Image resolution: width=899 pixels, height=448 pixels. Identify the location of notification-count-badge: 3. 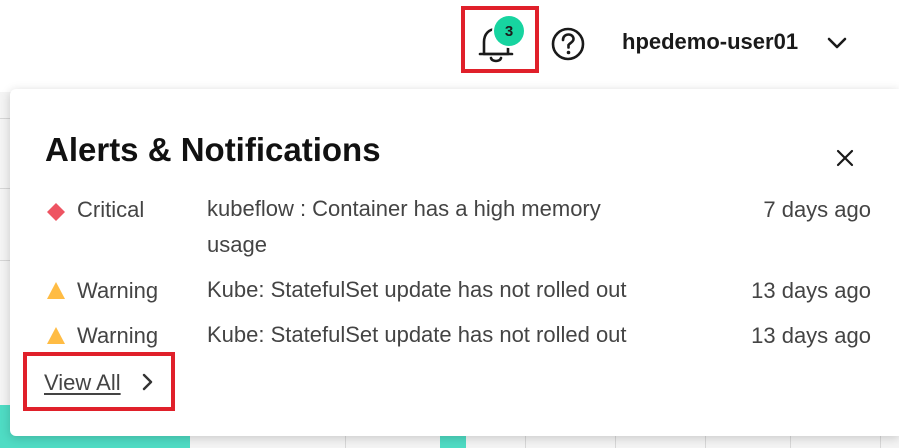
(509, 31).